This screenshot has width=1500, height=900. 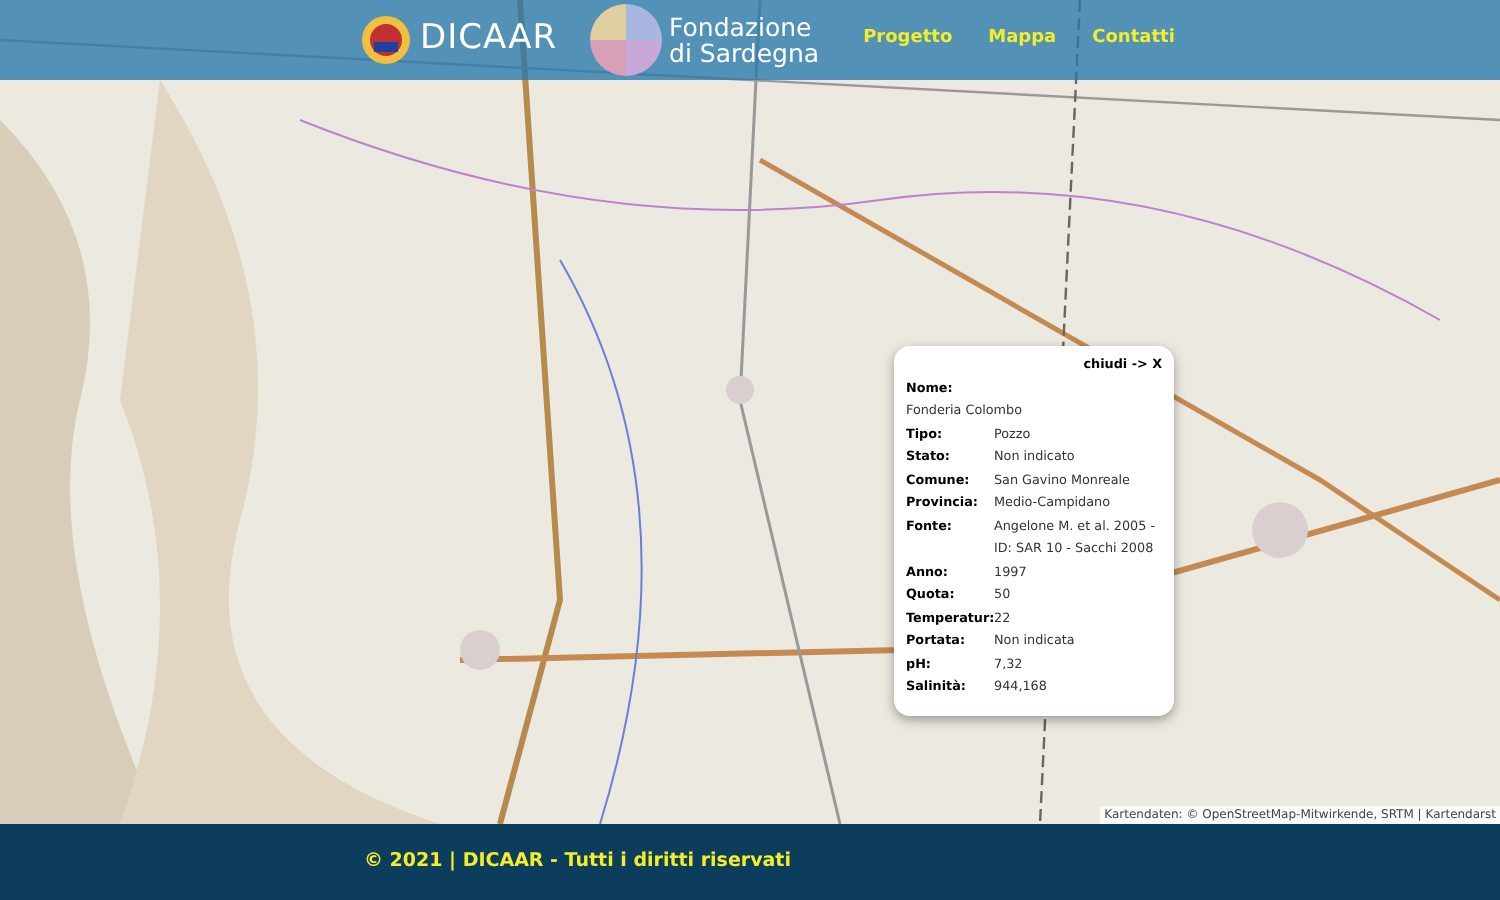 I want to click on nav-link: Mappa, so click(x=1022, y=40).